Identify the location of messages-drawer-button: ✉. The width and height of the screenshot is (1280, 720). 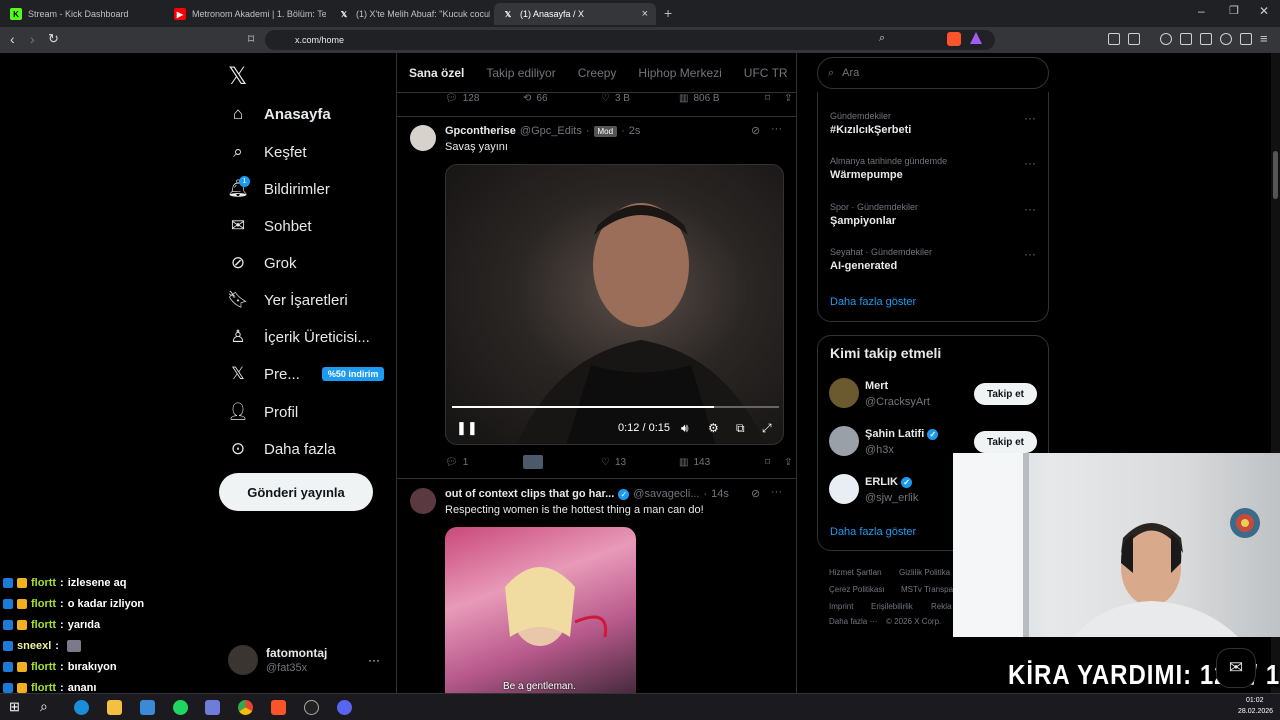
(1236, 668).